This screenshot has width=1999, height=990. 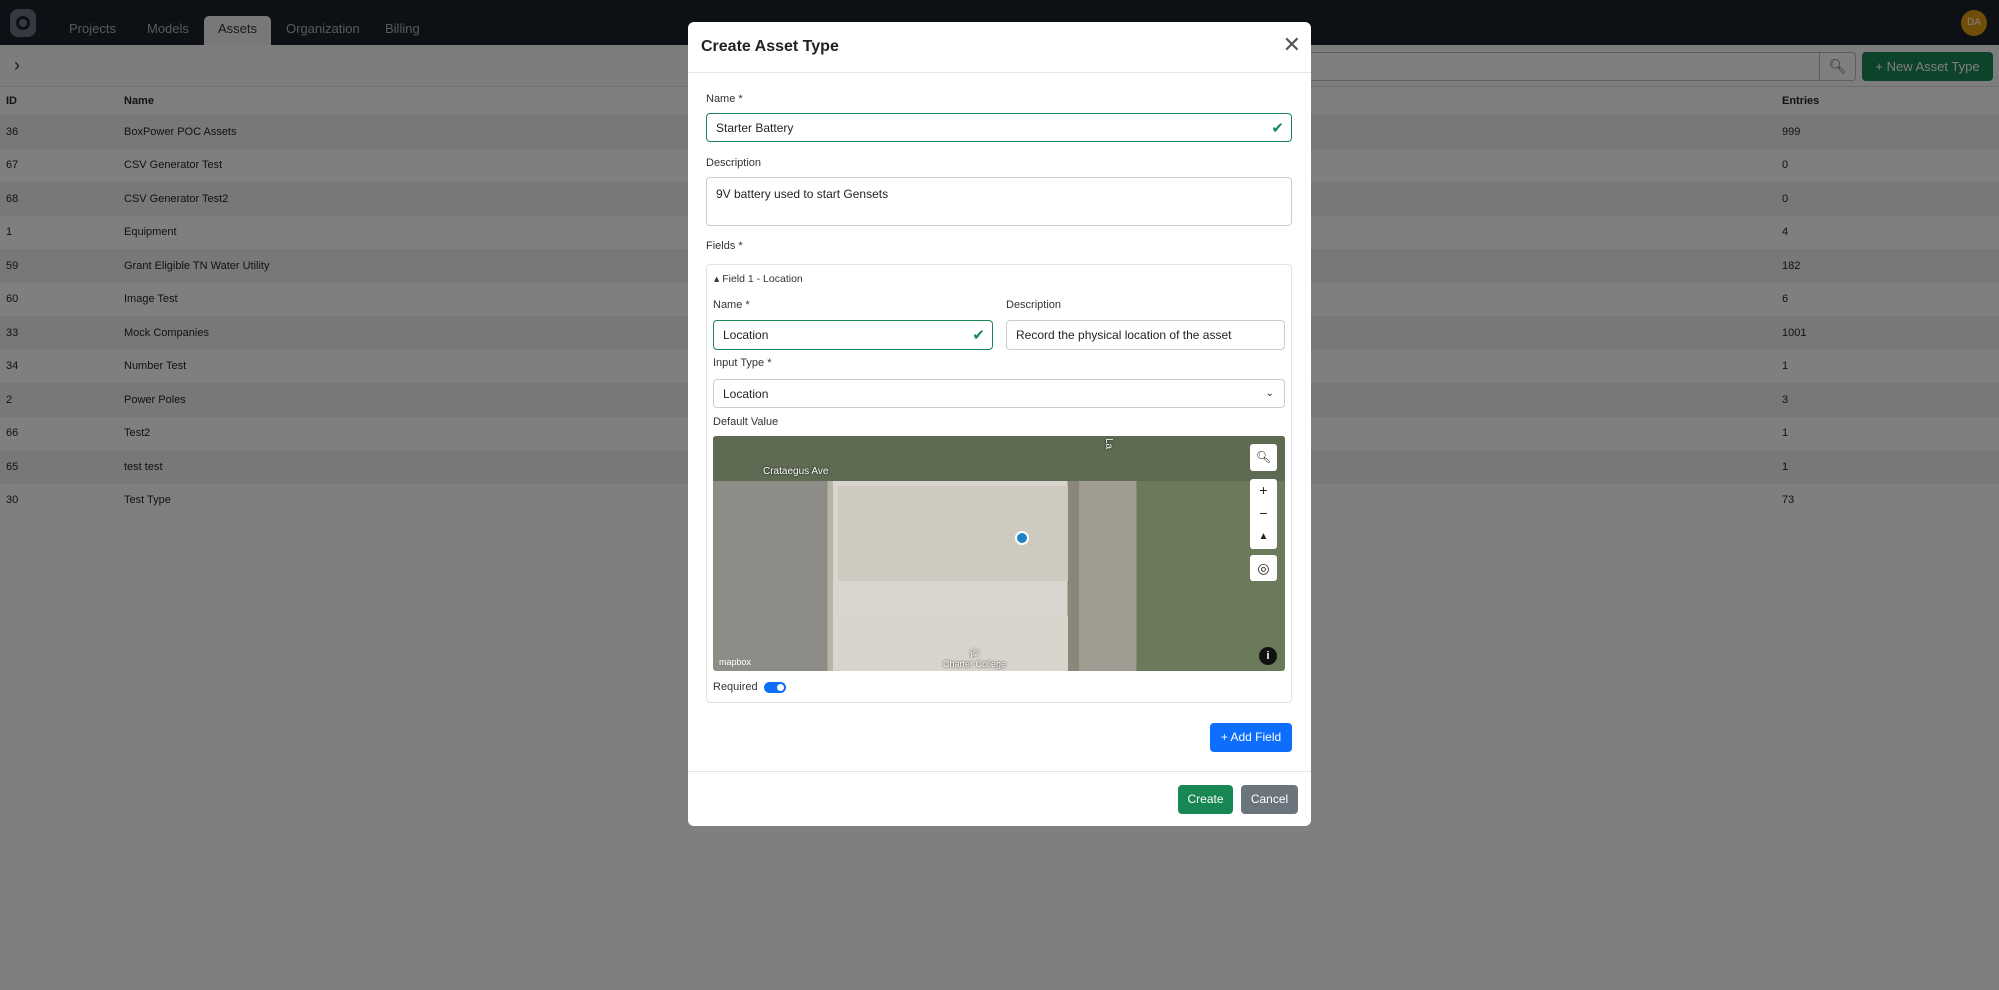 What do you see at coordinates (1205, 799) in the screenshot?
I see `create-button: Create` at bounding box center [1205, 799].